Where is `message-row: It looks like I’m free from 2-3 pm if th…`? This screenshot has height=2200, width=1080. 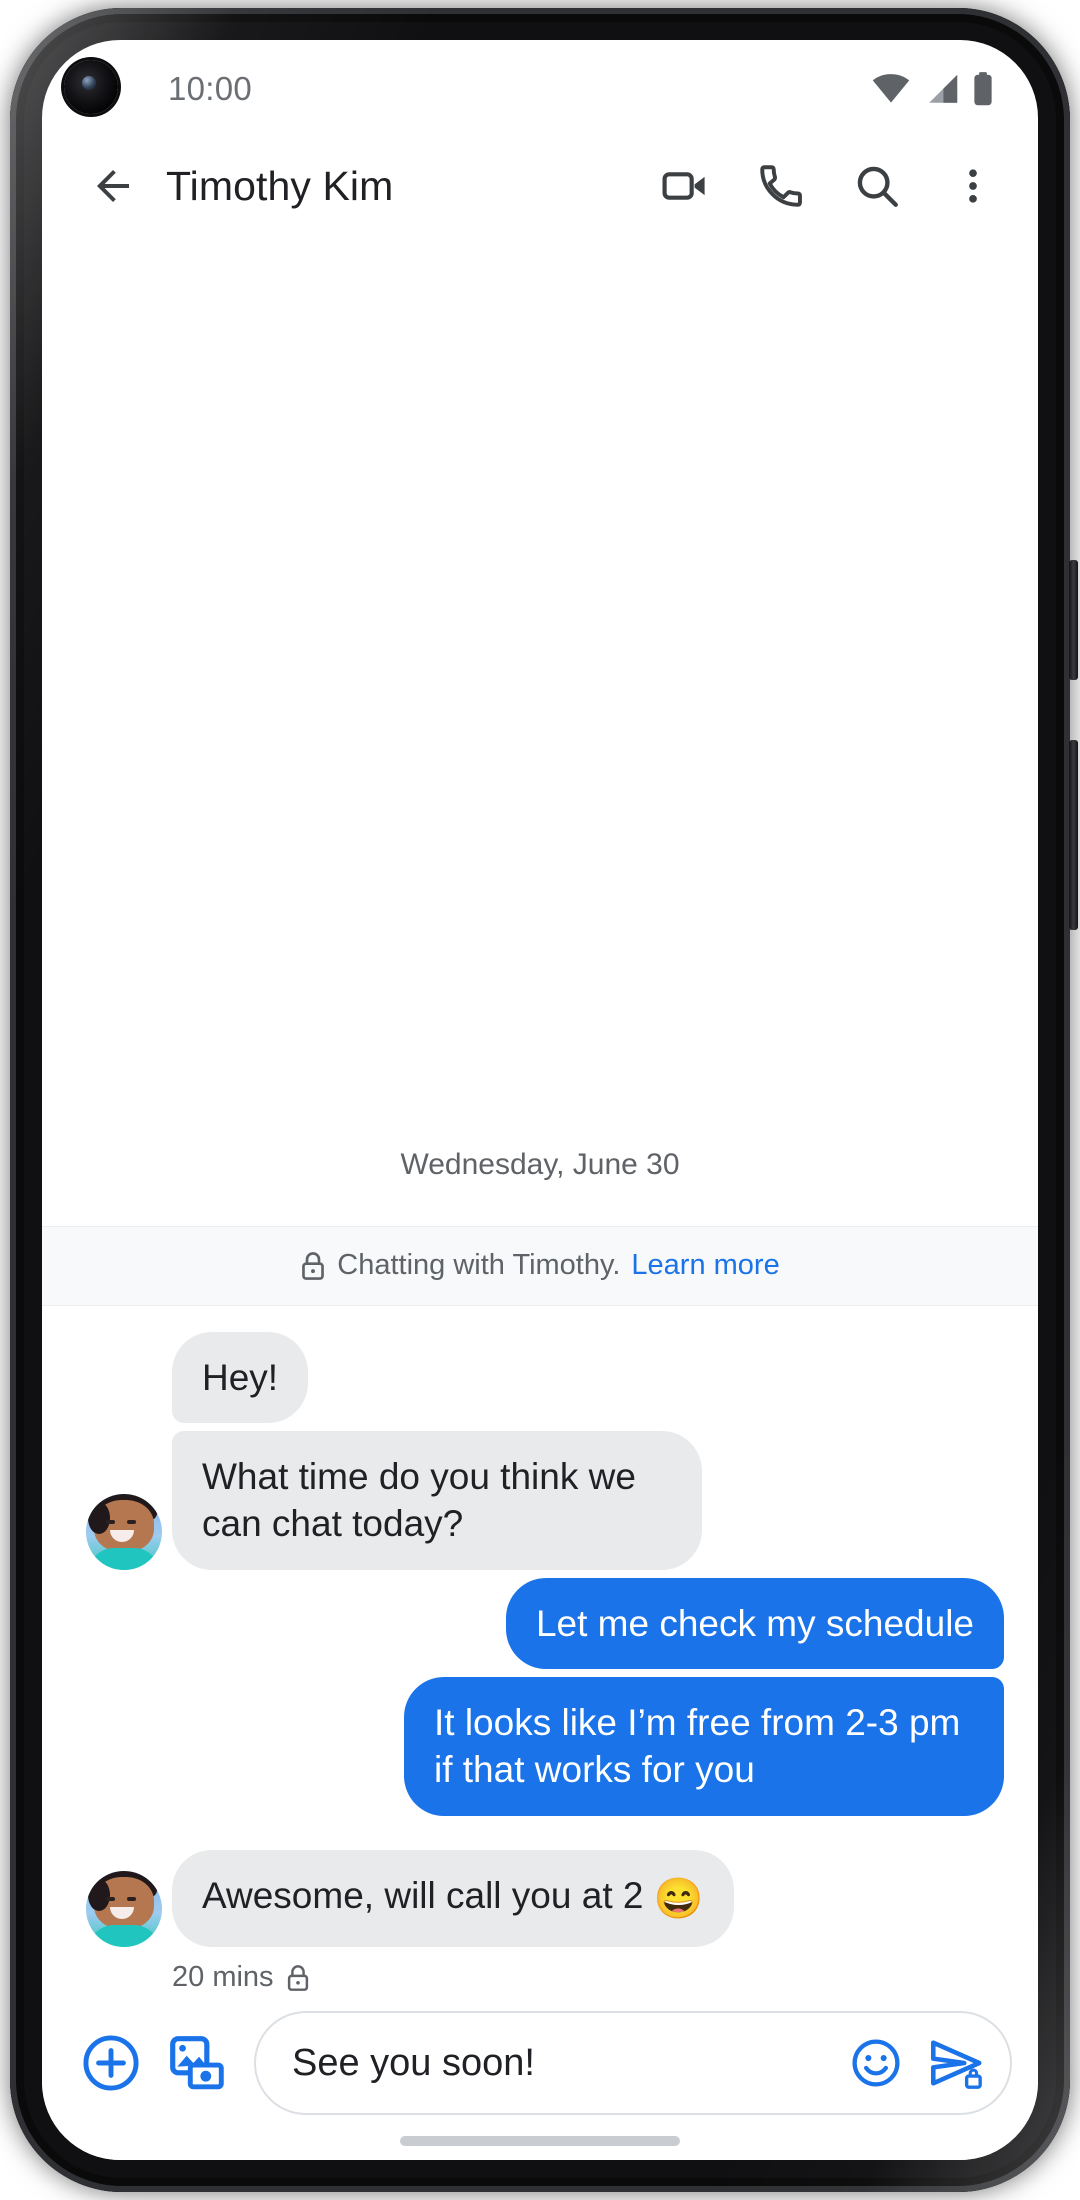 message-row: It looks like I’m free from 2-3 pm if th… is located at coordinates (540, 1746).